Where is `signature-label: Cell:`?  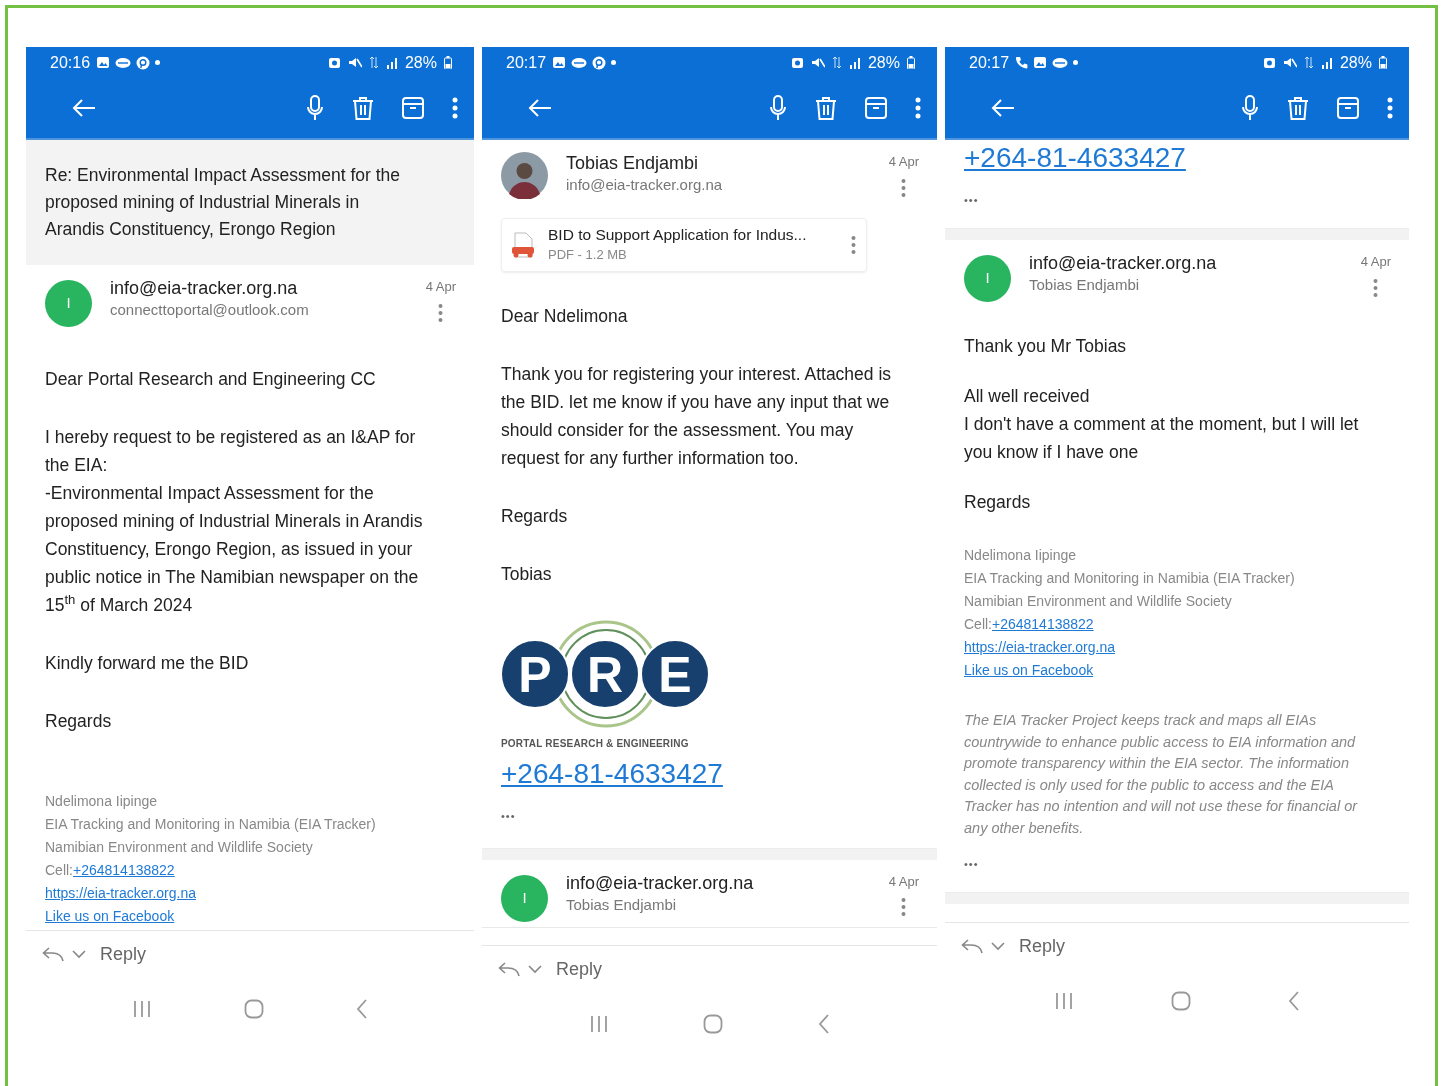
signature-label: Cell: is located at coordinates (978, 624).